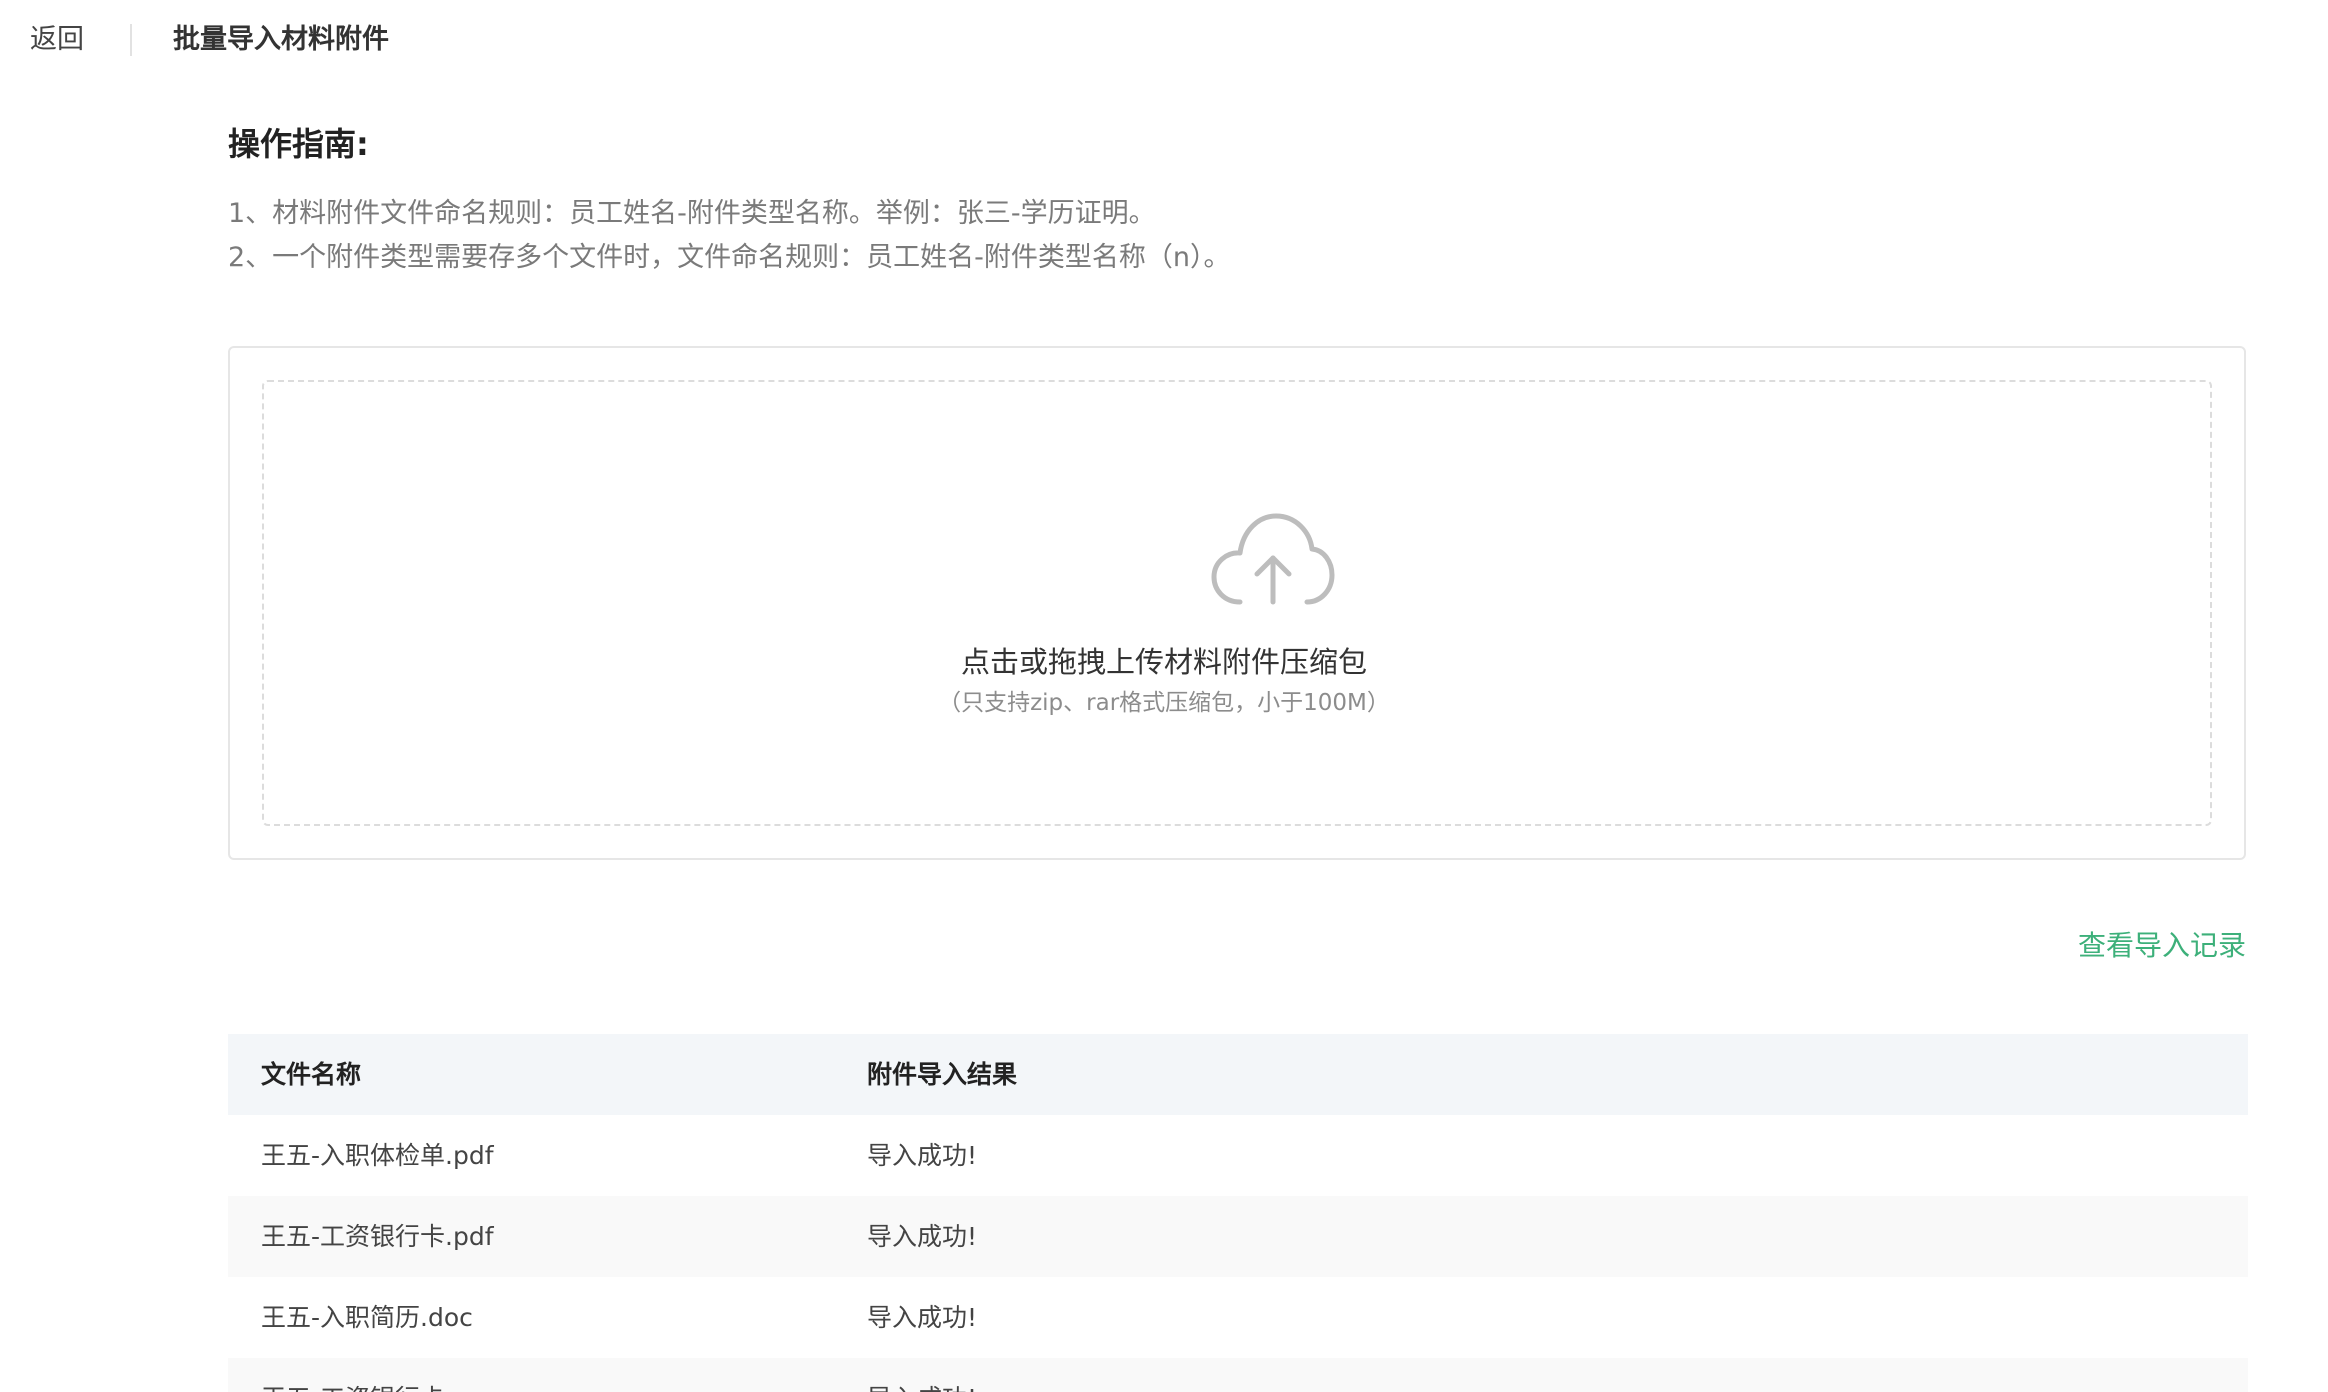 The height and width of the screenshot is (1392, 2328). Describe the element at coordinates (1273, 556) in the screenshot. I see `cloud-upload-icon` at that location.